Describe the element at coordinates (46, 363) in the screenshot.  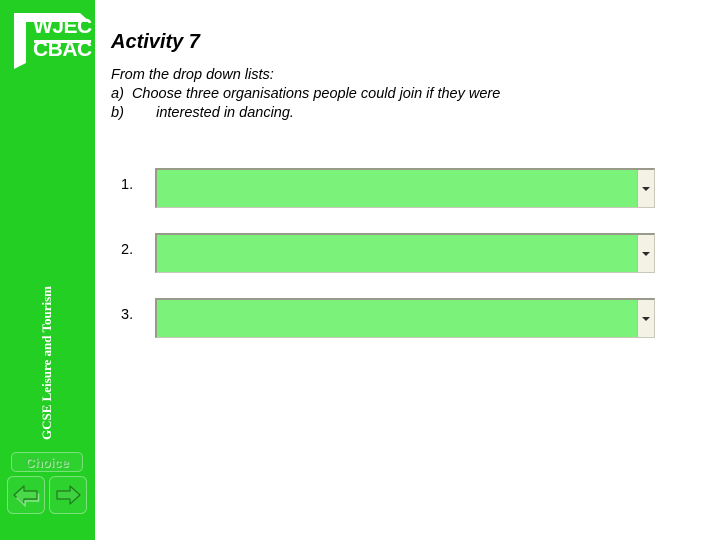
I see `course-title: GCSE Leisure and Tourism` at that location.